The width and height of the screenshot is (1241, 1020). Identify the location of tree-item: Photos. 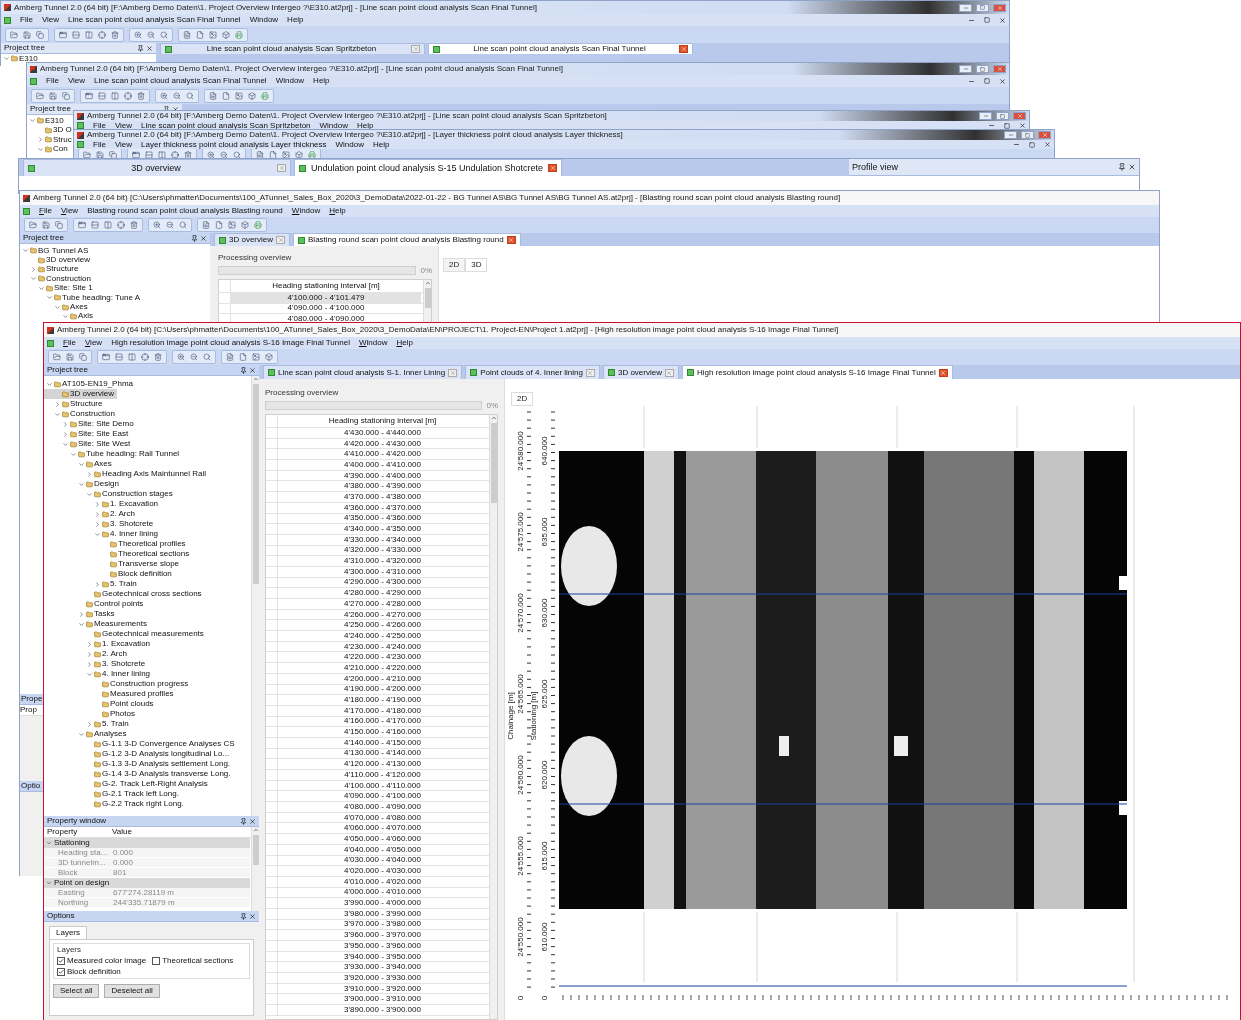
(91, 714).